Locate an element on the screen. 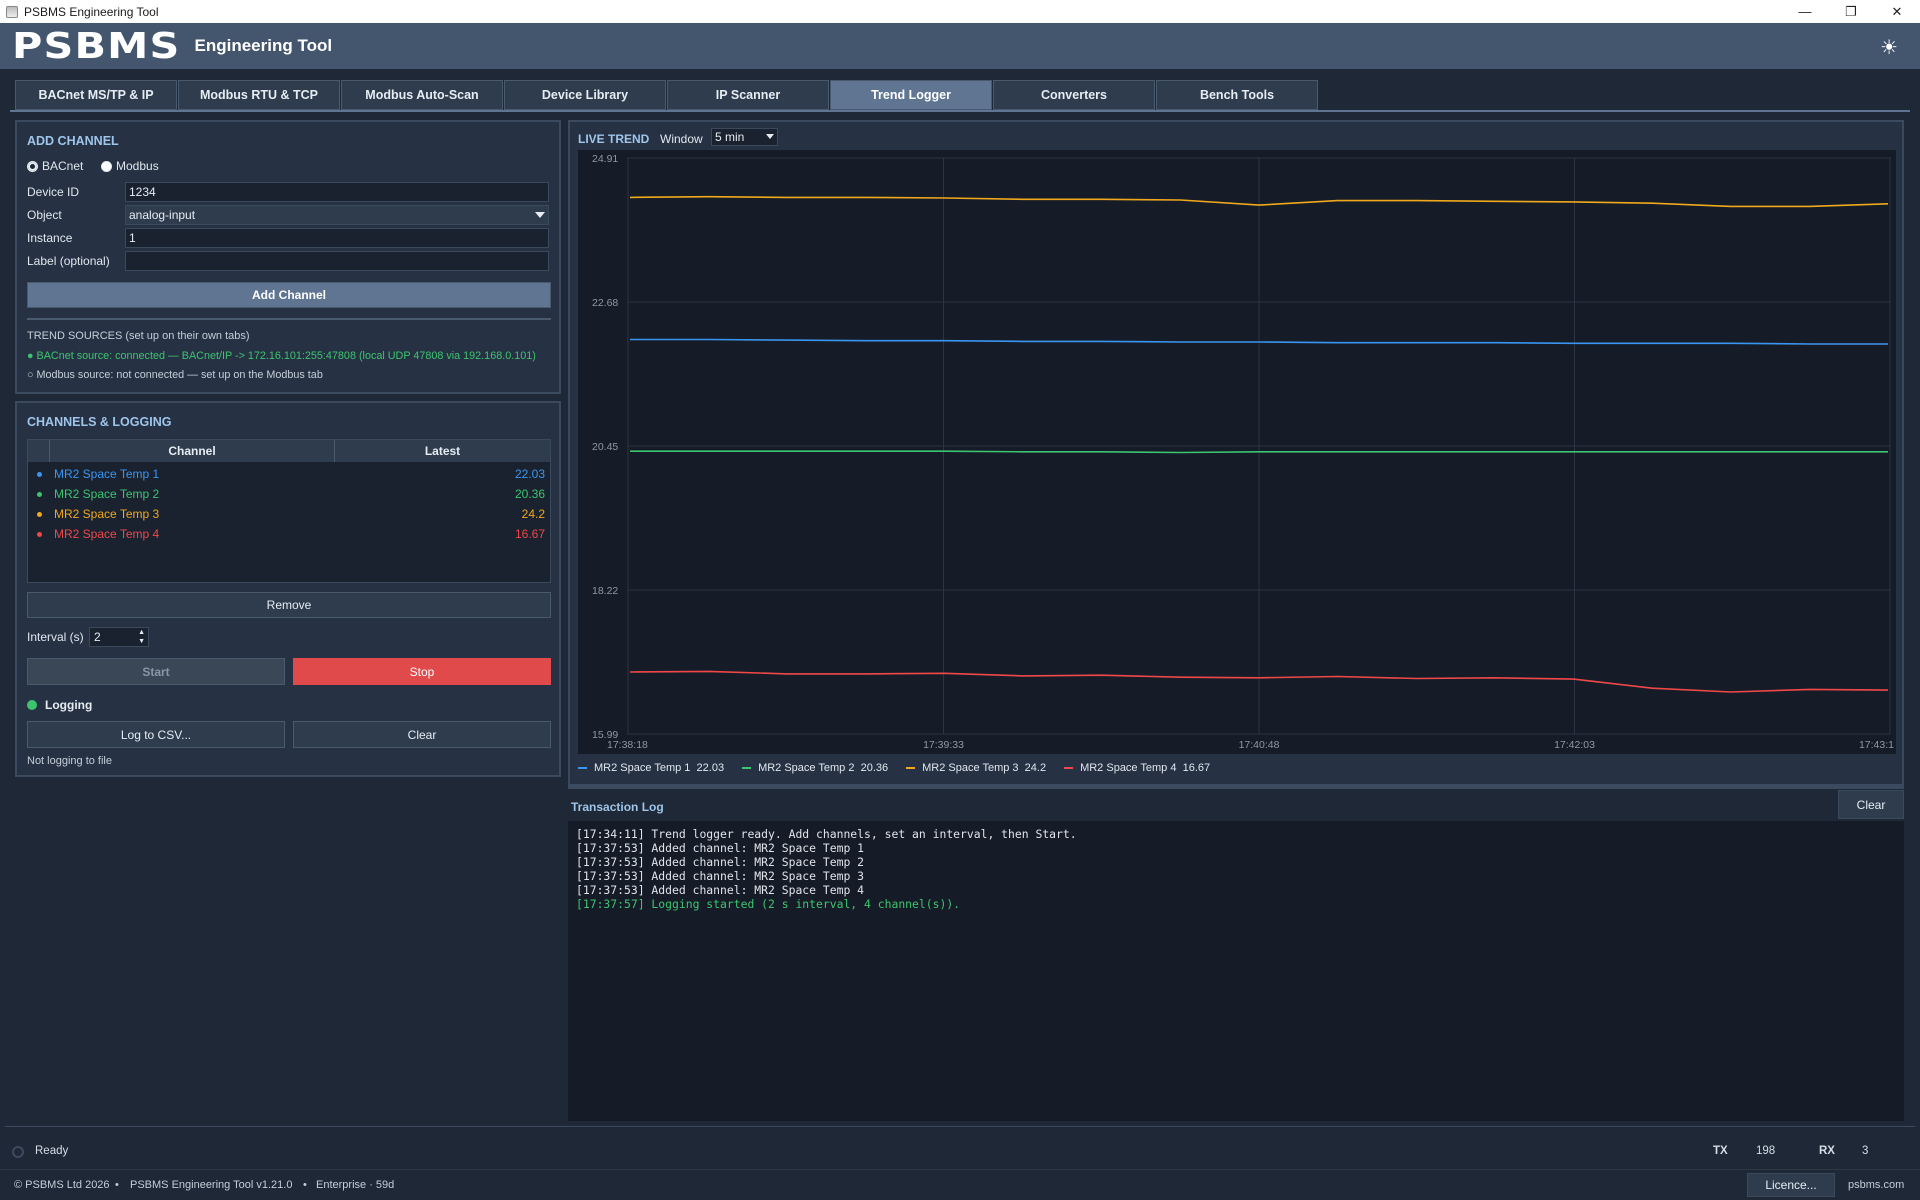 This screenshot has width=1920, height=1200. object-label: Object is located at coordinates (44, 215).